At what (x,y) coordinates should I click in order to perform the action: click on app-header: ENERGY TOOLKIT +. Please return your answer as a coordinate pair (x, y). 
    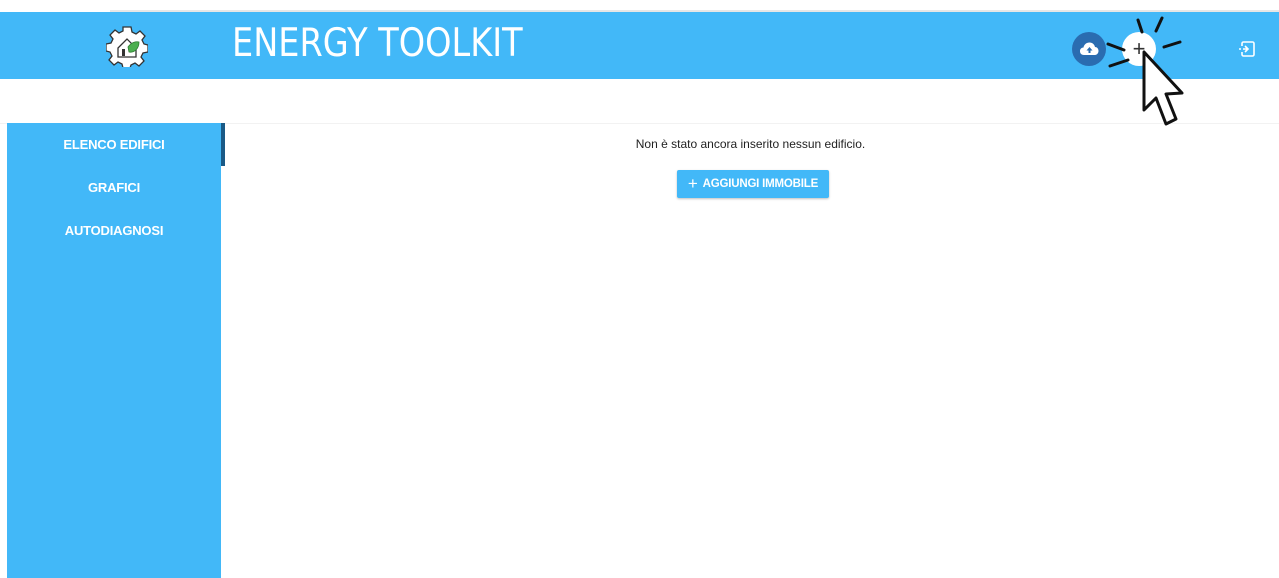
    Looking at the image, I should click on (639, 45).